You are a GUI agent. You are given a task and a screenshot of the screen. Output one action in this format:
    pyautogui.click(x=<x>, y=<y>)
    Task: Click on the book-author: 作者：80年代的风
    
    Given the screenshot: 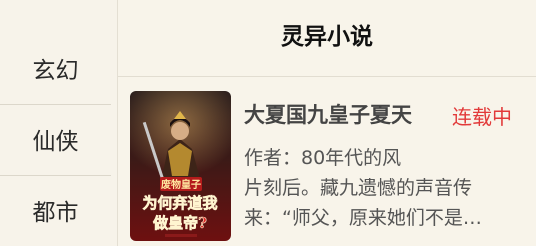 What is the action you would take?
    pyautogui.click(x=323, y=158)
    